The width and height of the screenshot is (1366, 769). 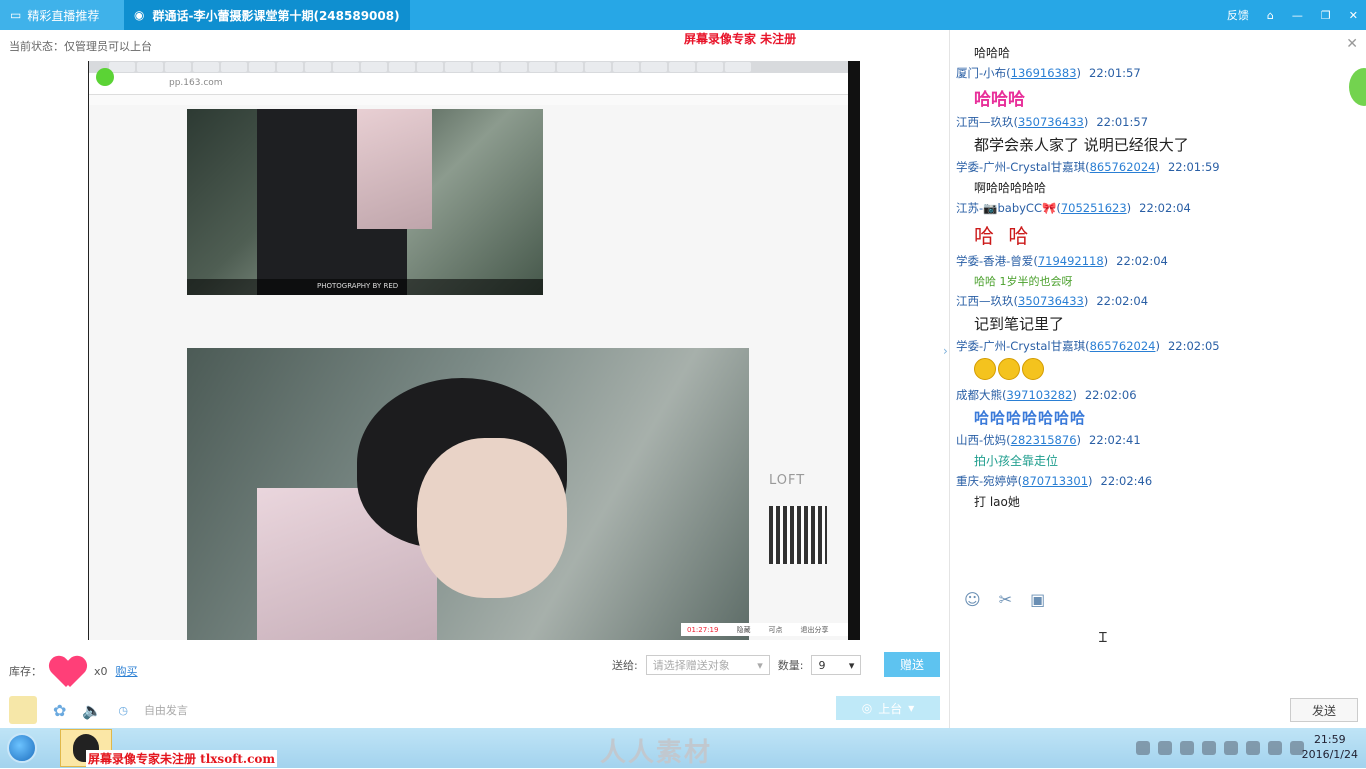 What do you see at coordinates (1297, 15) in the screenshot?
I see `minimize-icon: —` at bounding box center [1297, 15].